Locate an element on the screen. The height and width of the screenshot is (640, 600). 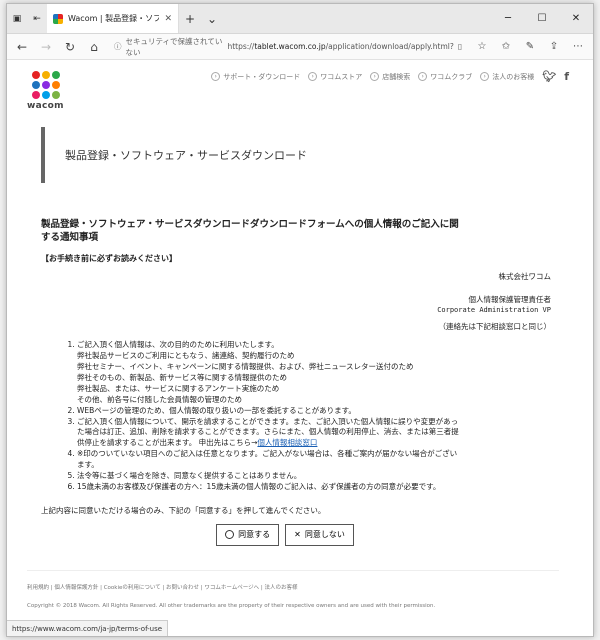
nav-business: › 法人のお客様 is located at coordinates (507, 77).